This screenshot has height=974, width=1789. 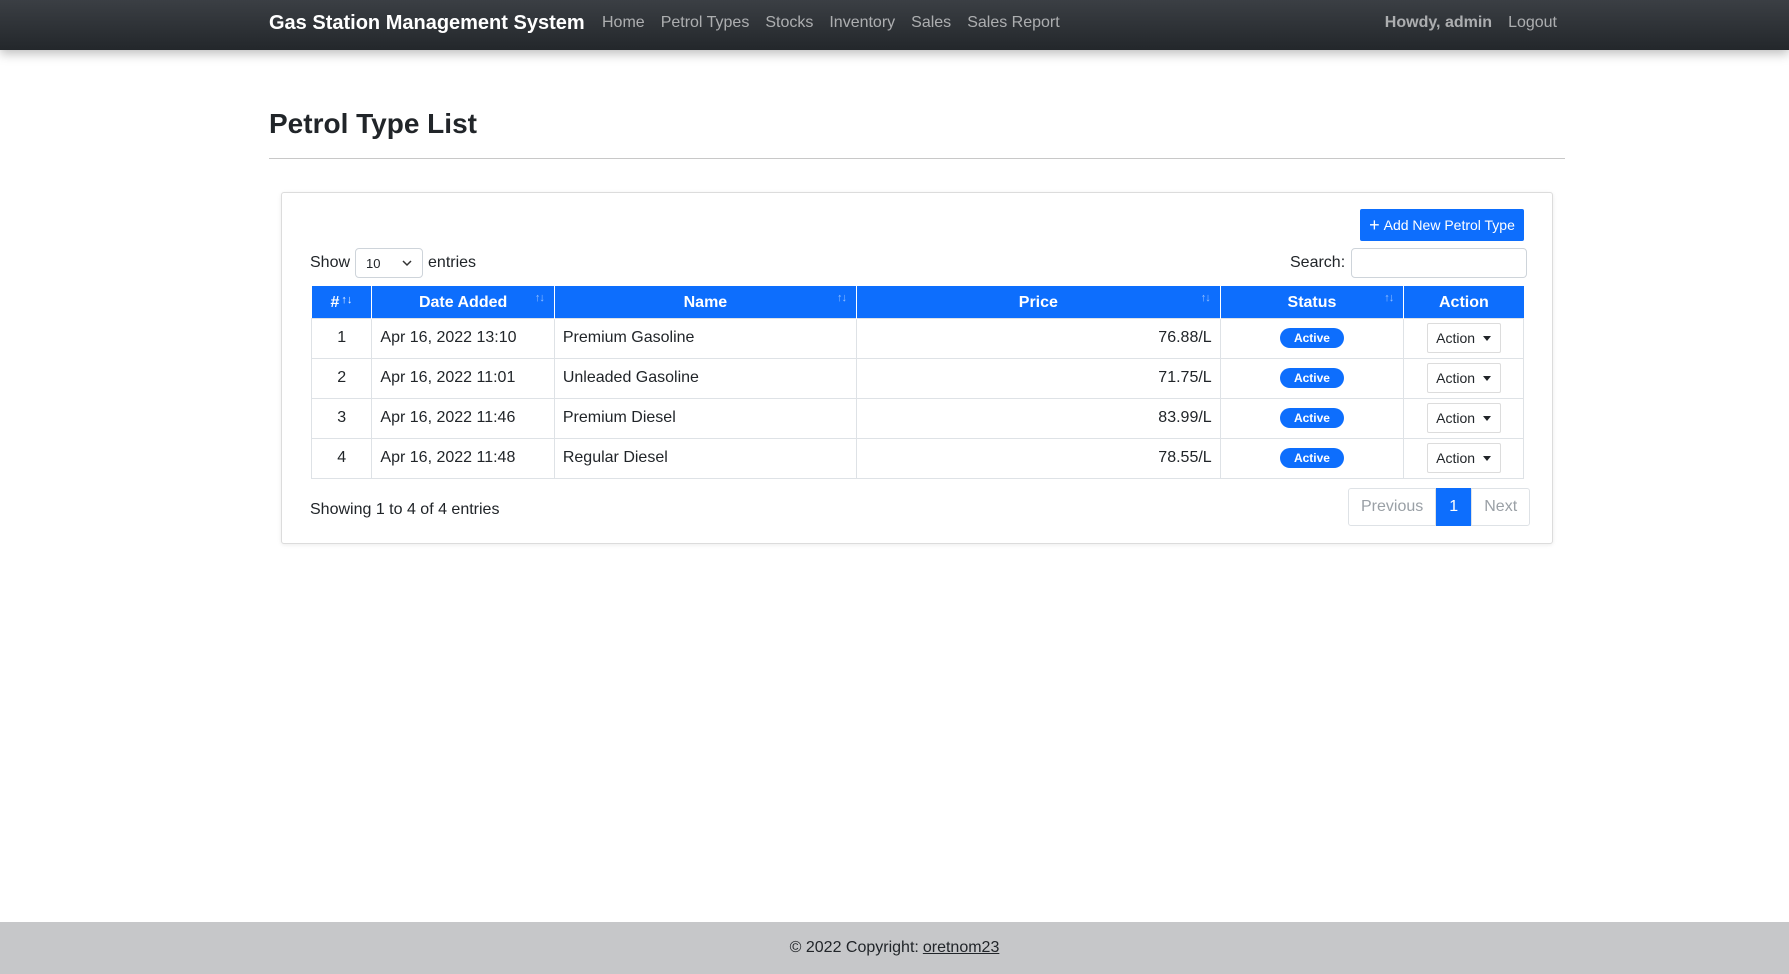 I want to click on pagination-next: Next, so click(x=1501, y=507).